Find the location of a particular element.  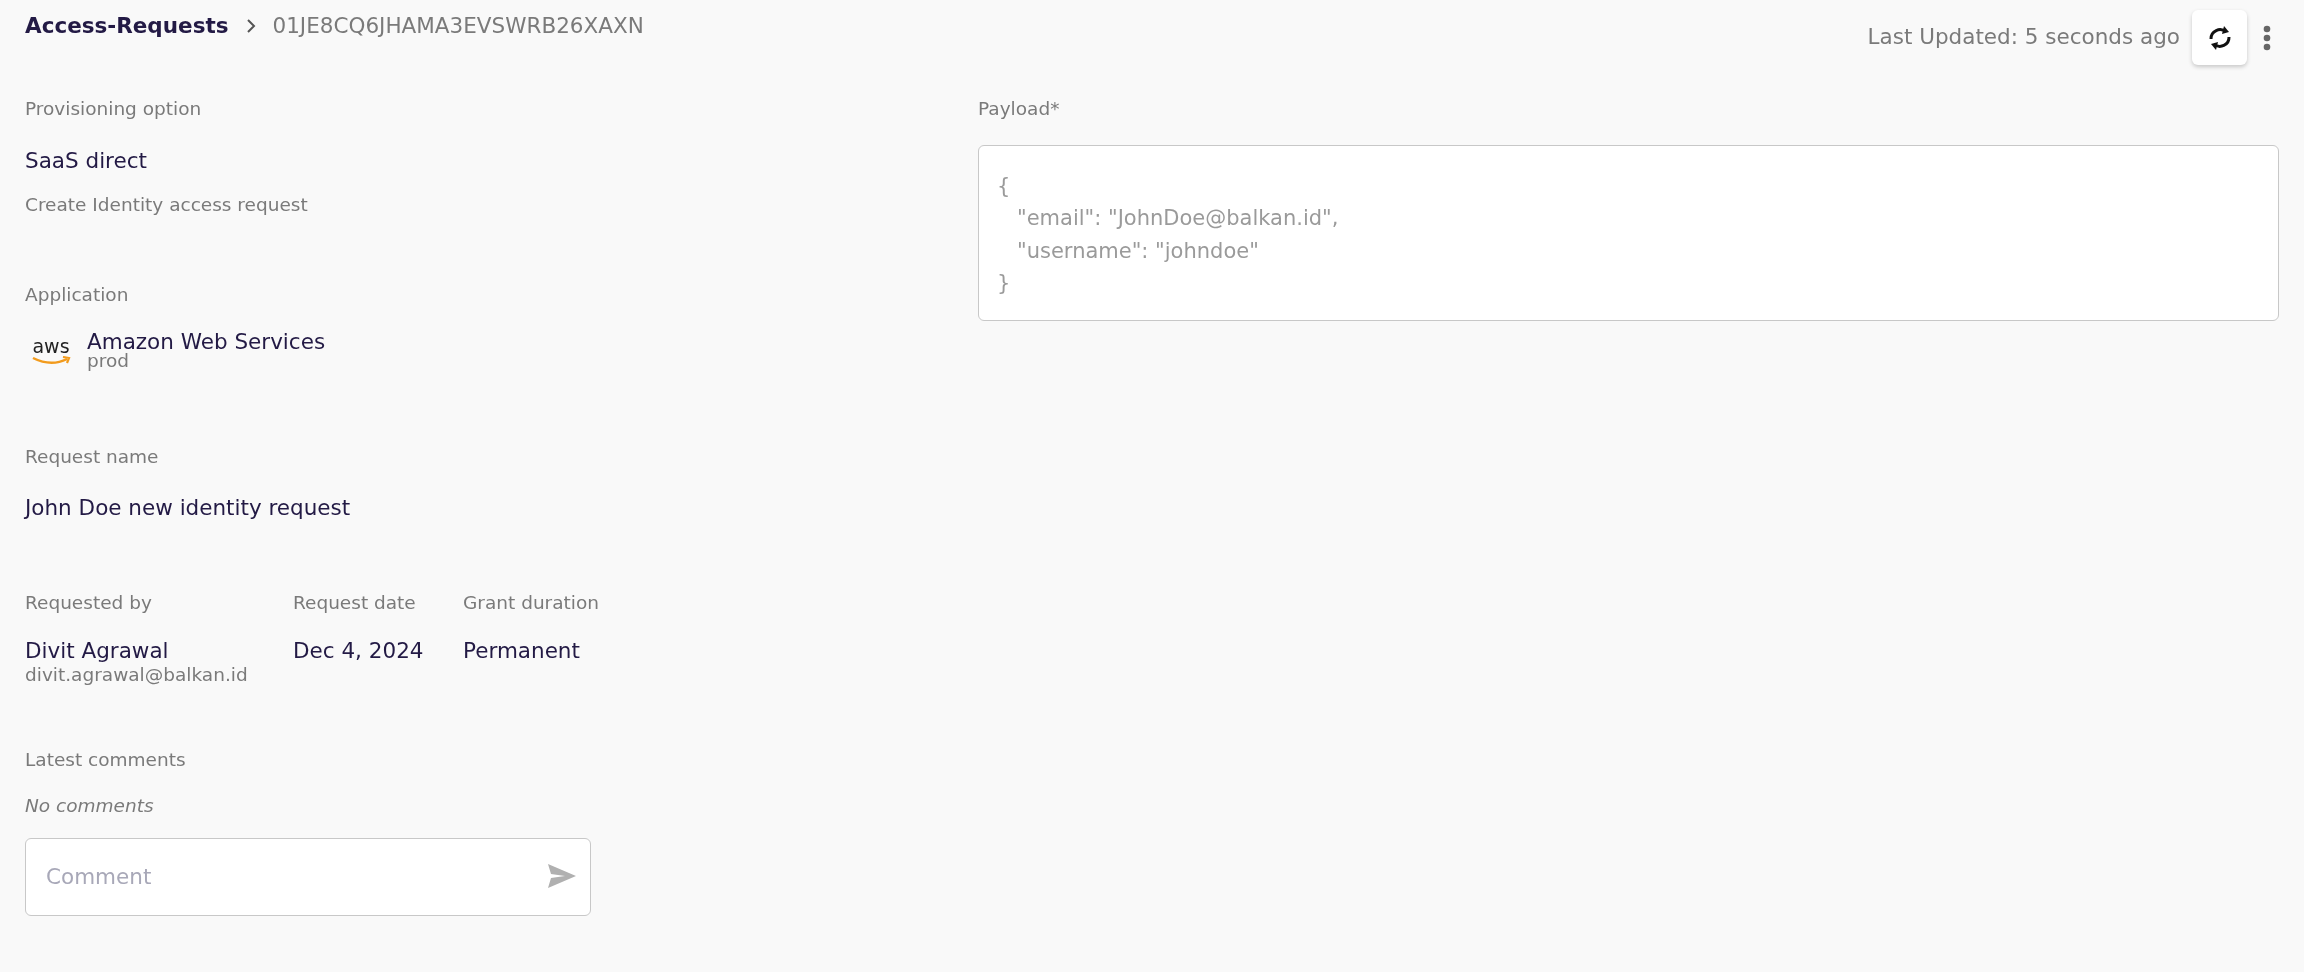

empty-comments-text: No comments is located at coordinates (90, 806).